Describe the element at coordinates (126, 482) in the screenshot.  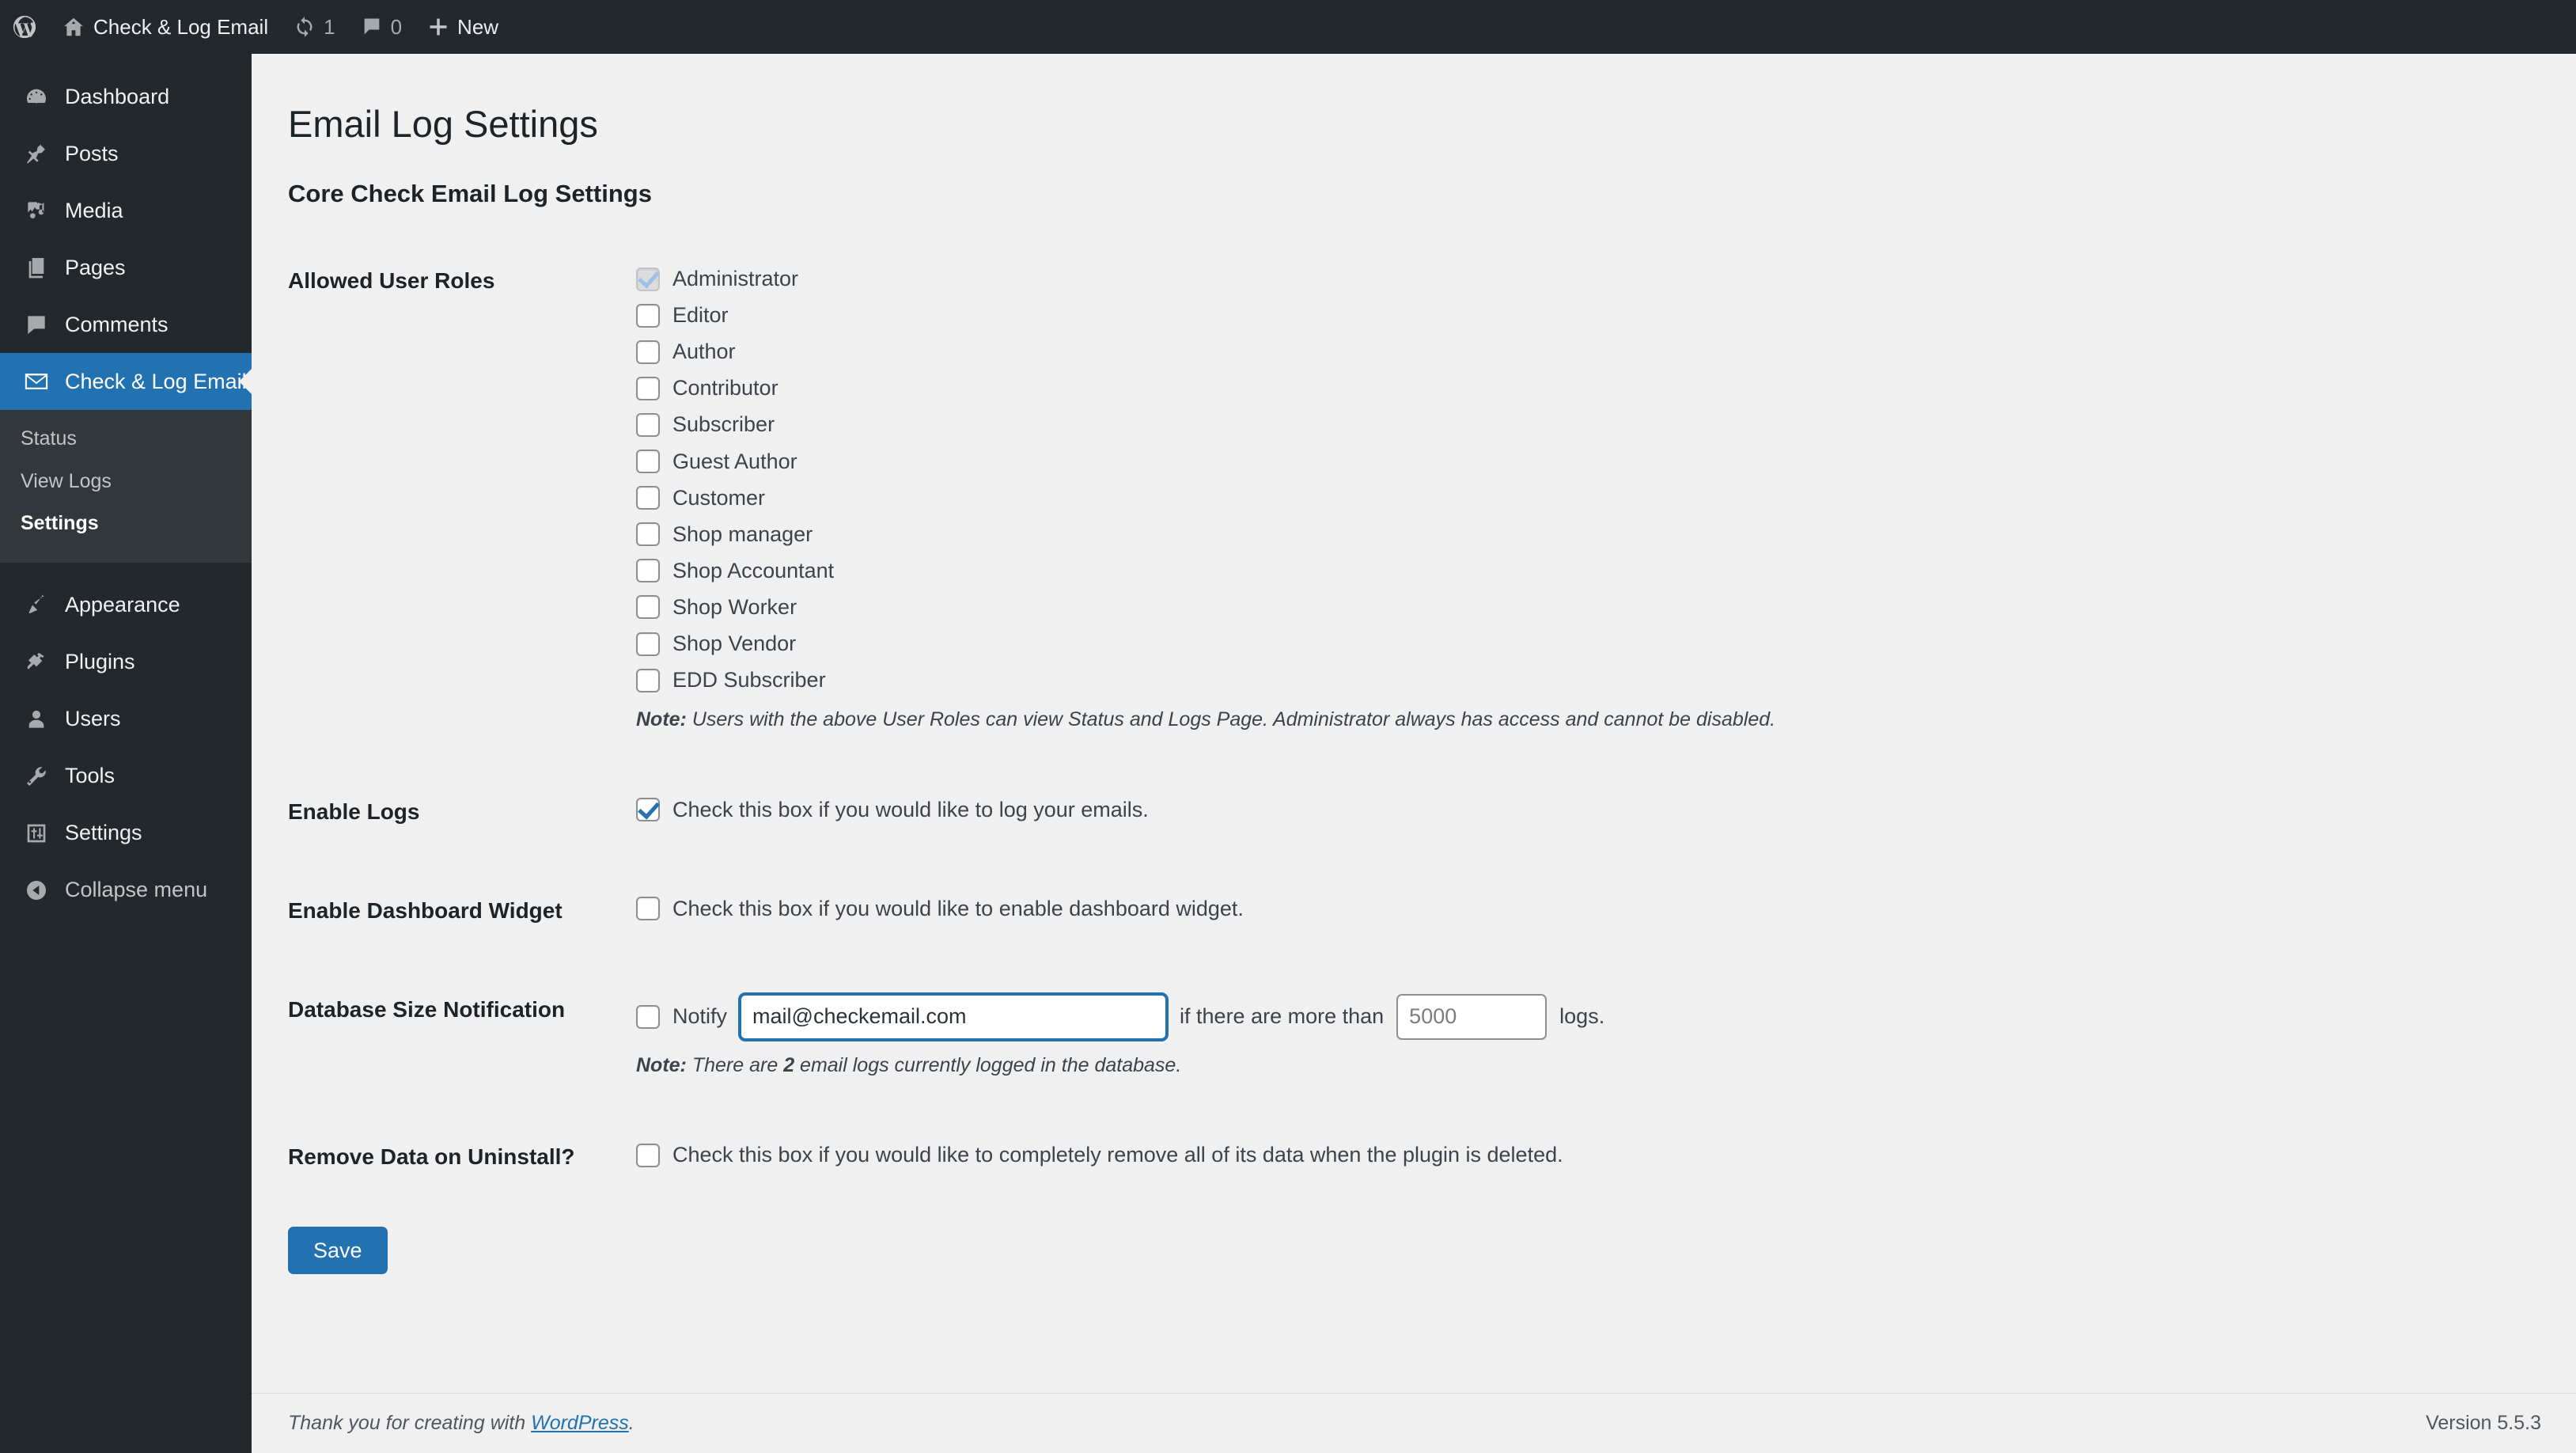
I see `sidebar-item-view-logs: View Logs` at that location.